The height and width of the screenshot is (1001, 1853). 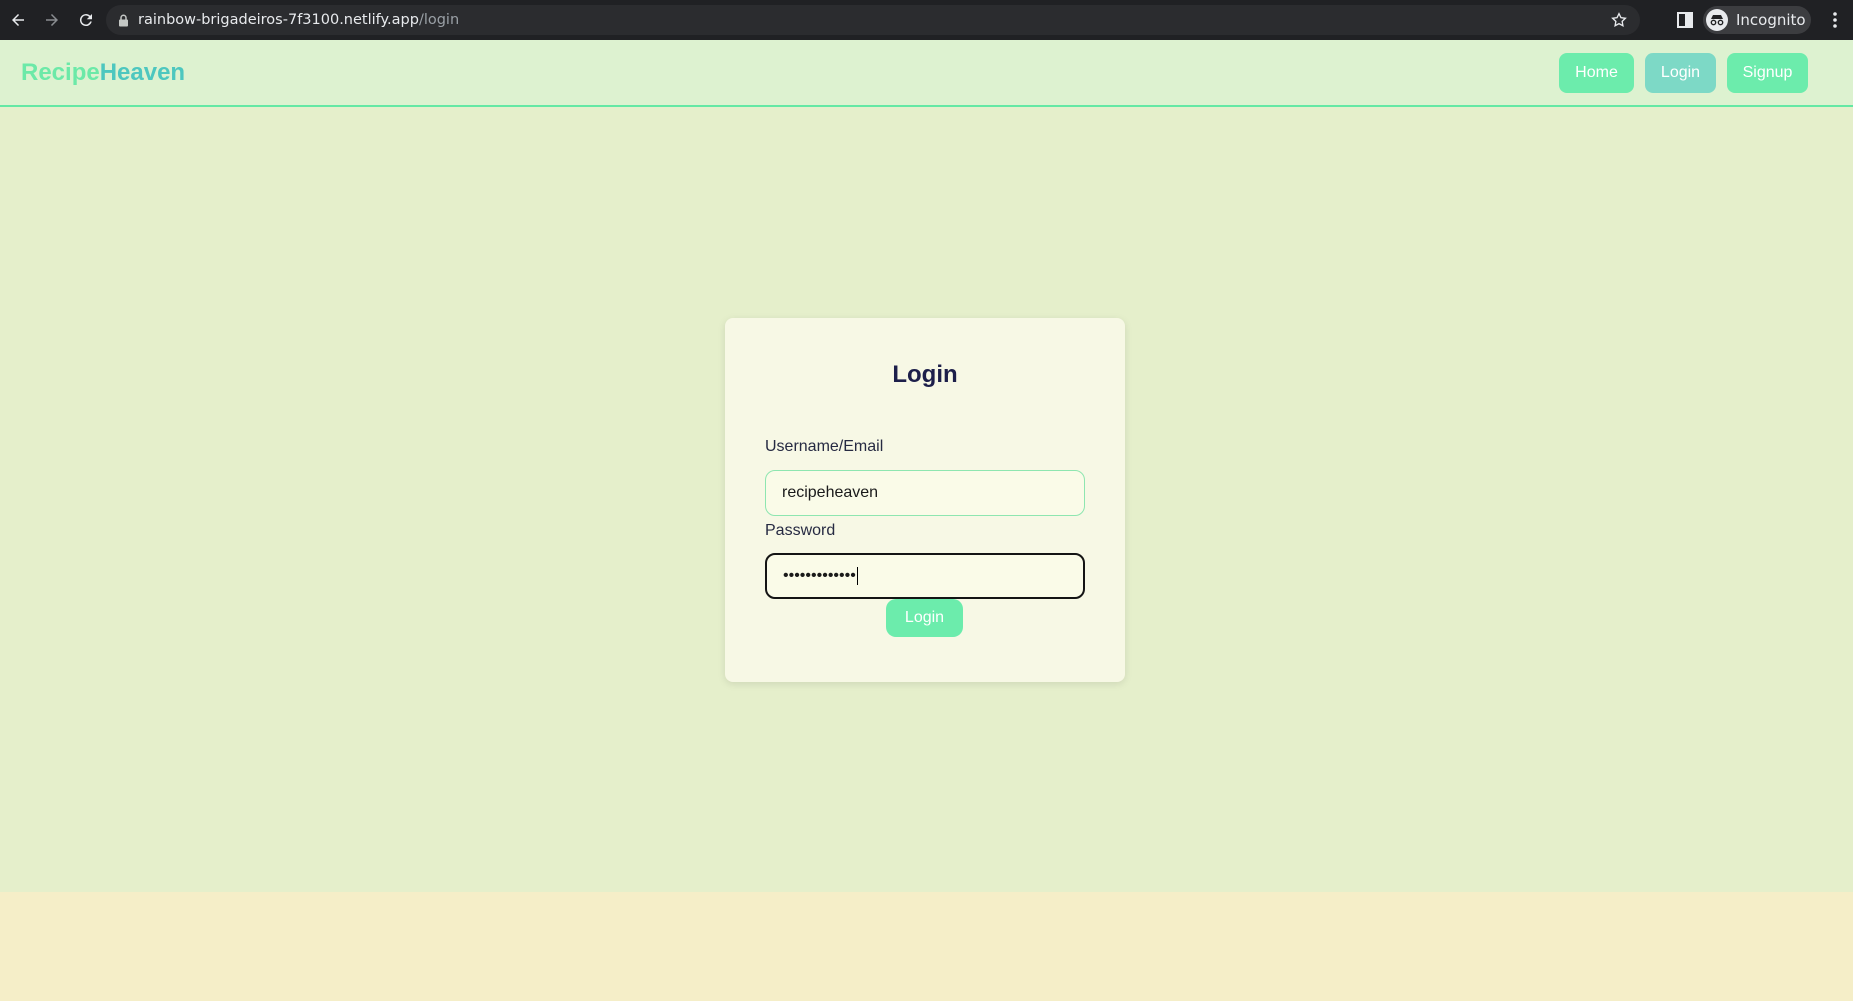 What do you see at coordinates (1717, 20) in the screenshot?
I see `incognito-icon` at bounding box center [1717, 20].